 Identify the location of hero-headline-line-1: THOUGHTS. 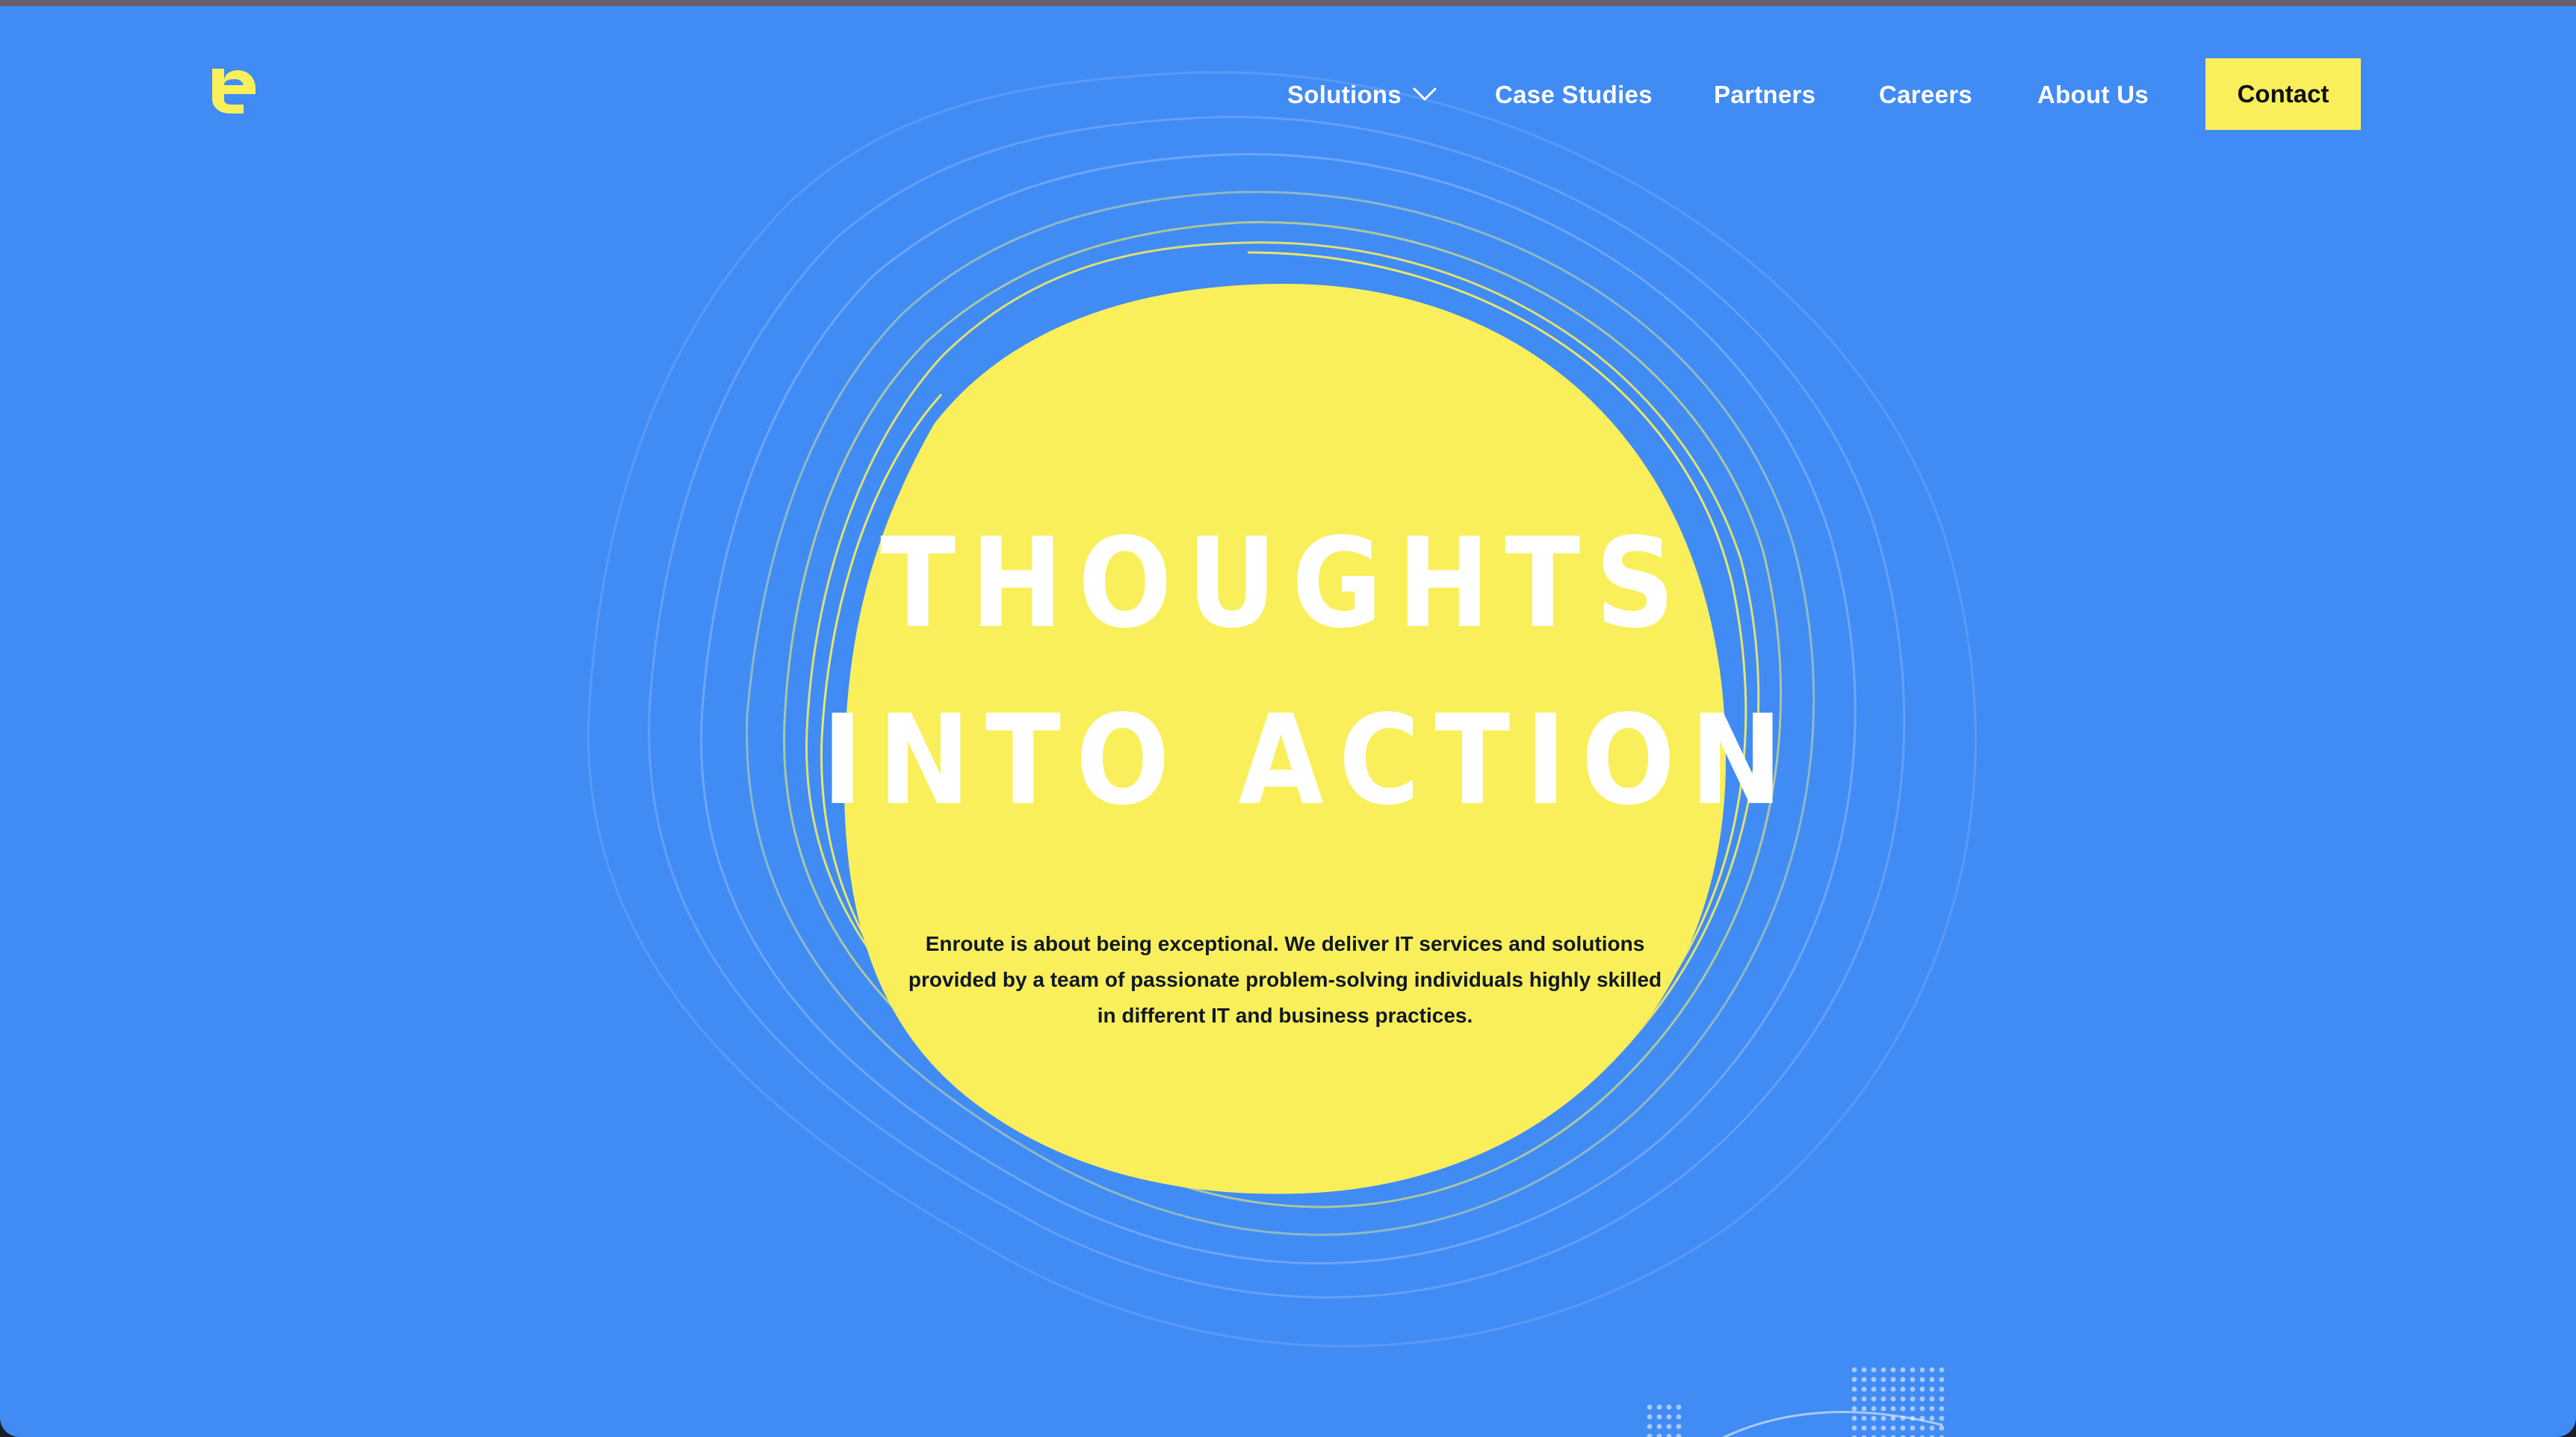
(1285, 583).